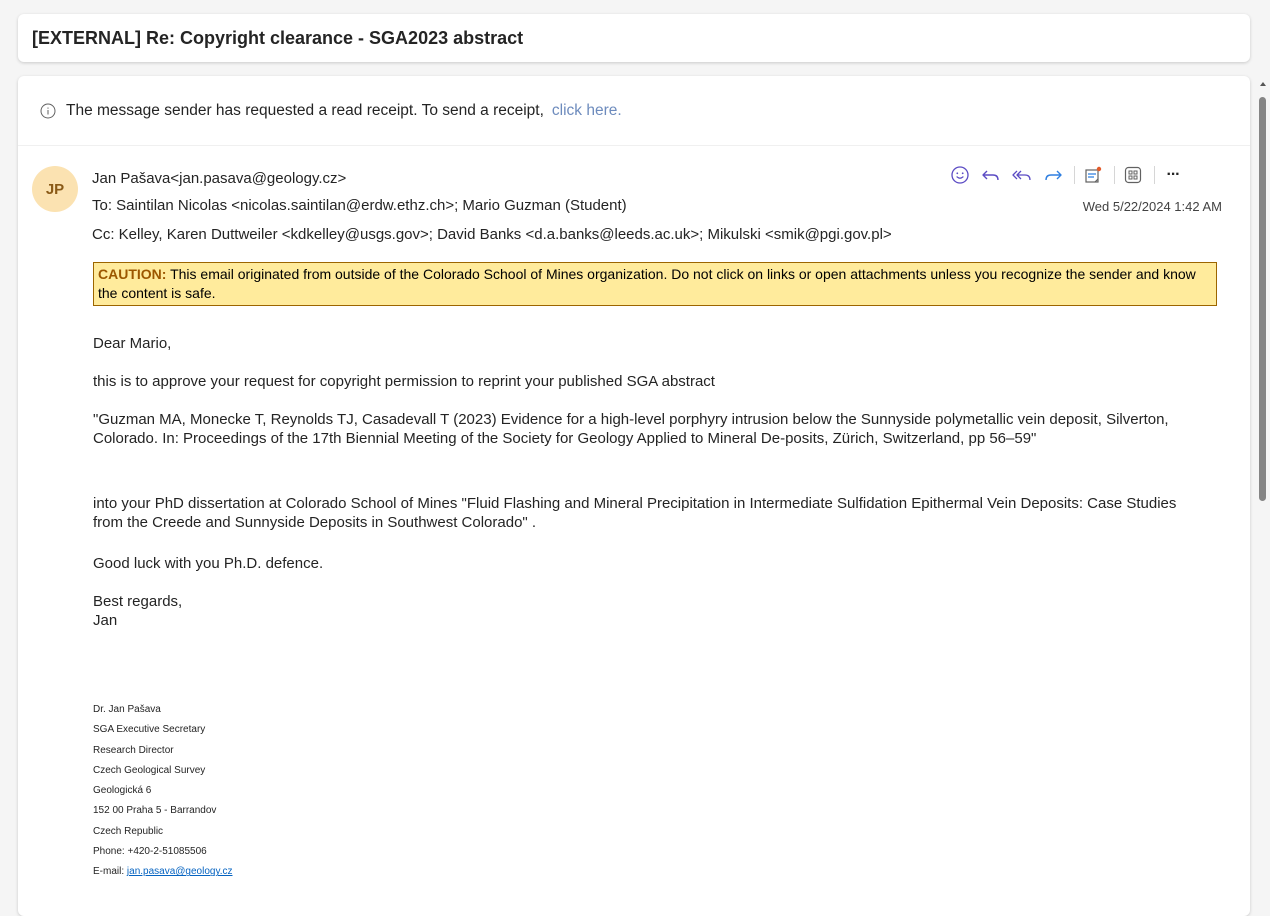 This screenshot has height=916, width=1270. Describe the element at coordinates (132, 343) in the screenshot. I see `greeting: Dear Mario,` at that location.